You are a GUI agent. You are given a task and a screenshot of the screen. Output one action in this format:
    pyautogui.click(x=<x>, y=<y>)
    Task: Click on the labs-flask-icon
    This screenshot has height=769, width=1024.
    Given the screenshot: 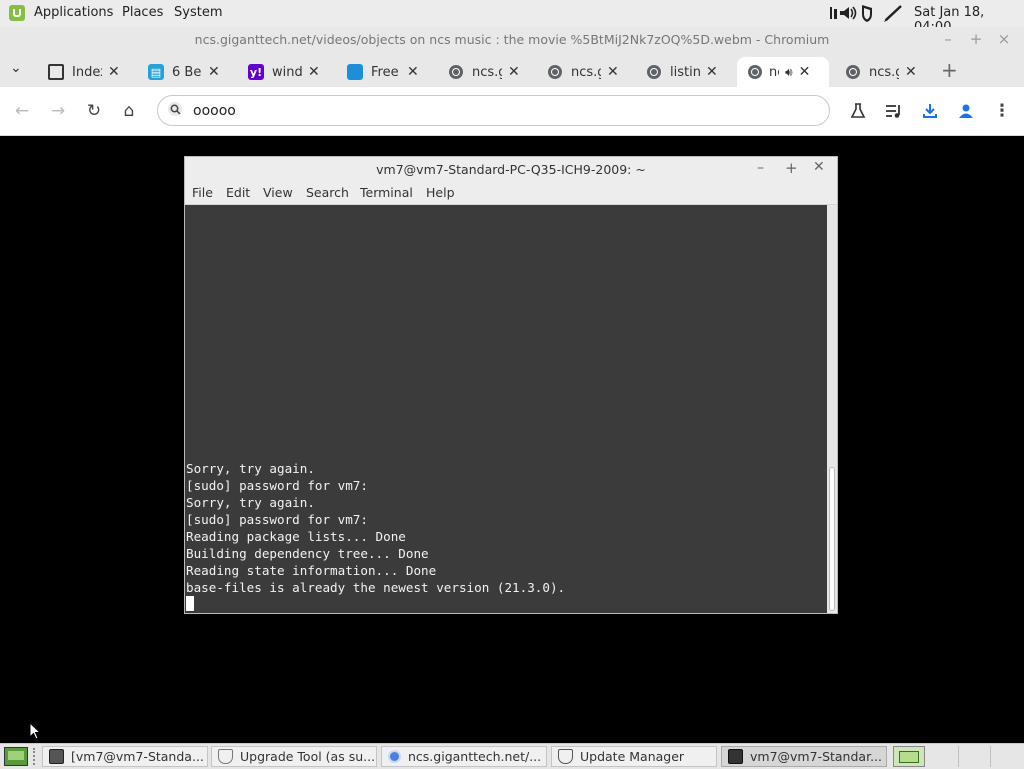 What is the action you would take?
    pyautogui.click(x=858, y=111)
    